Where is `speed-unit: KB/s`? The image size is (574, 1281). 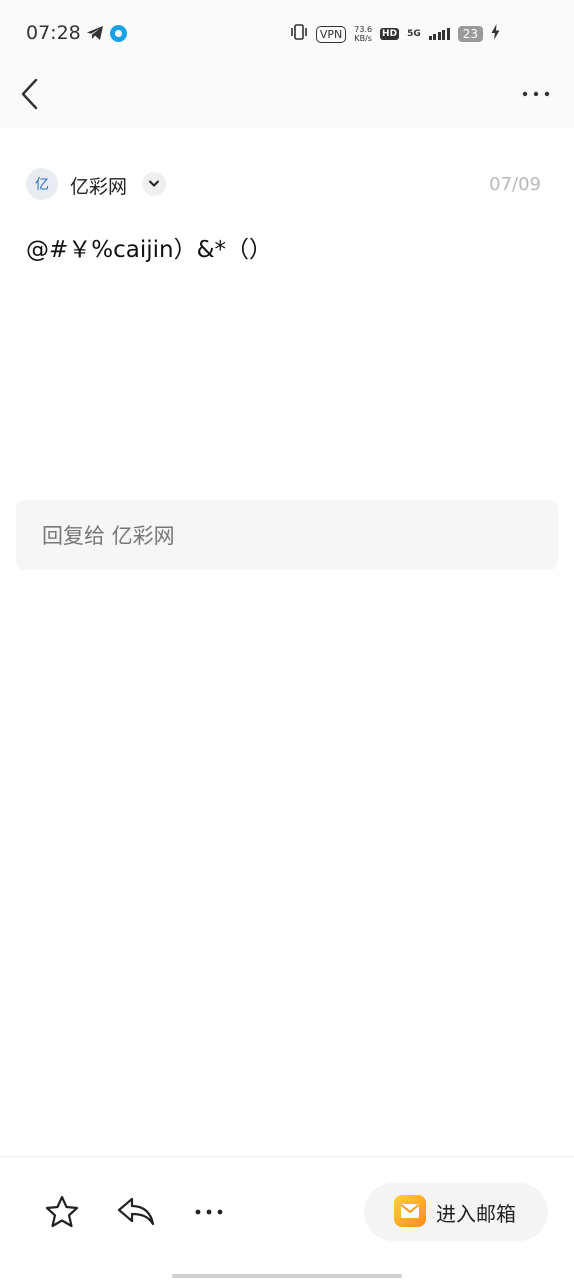 speed-unit: KB/s is located at coordinates (363, 38).